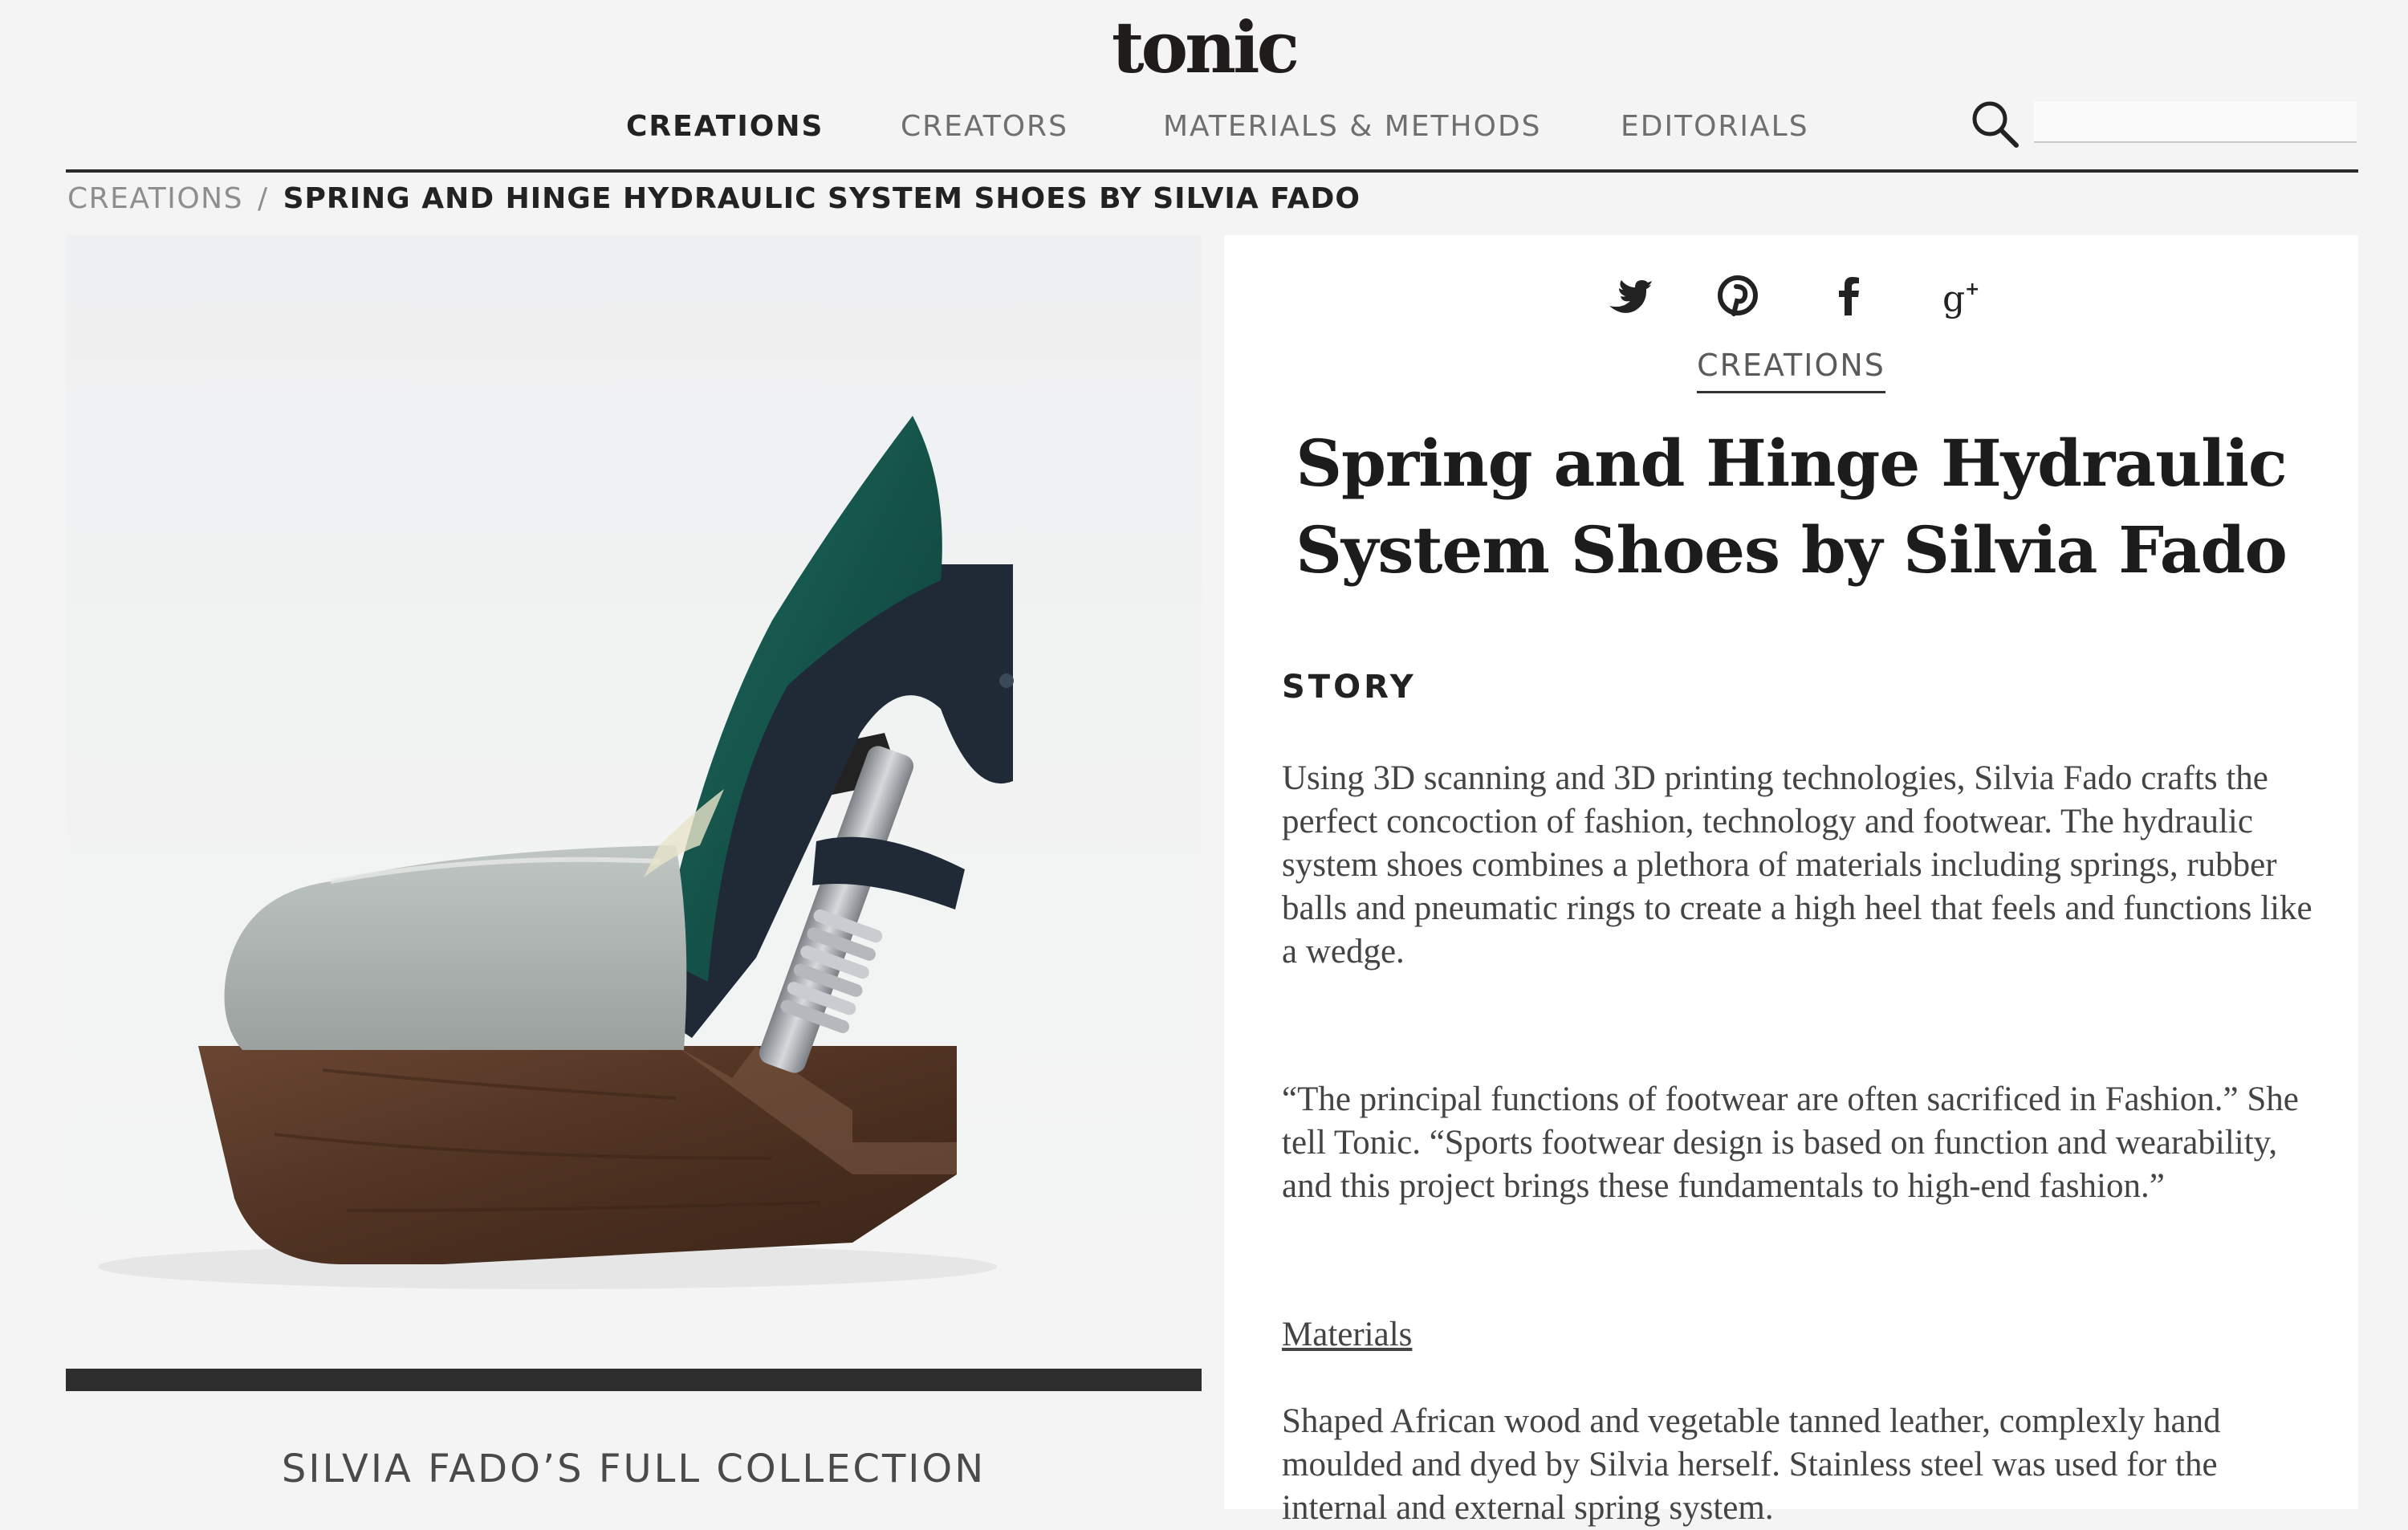  Describe the element at coordinates (1738, 295) in the screenshot. I see `pinterest-icon` at that location.